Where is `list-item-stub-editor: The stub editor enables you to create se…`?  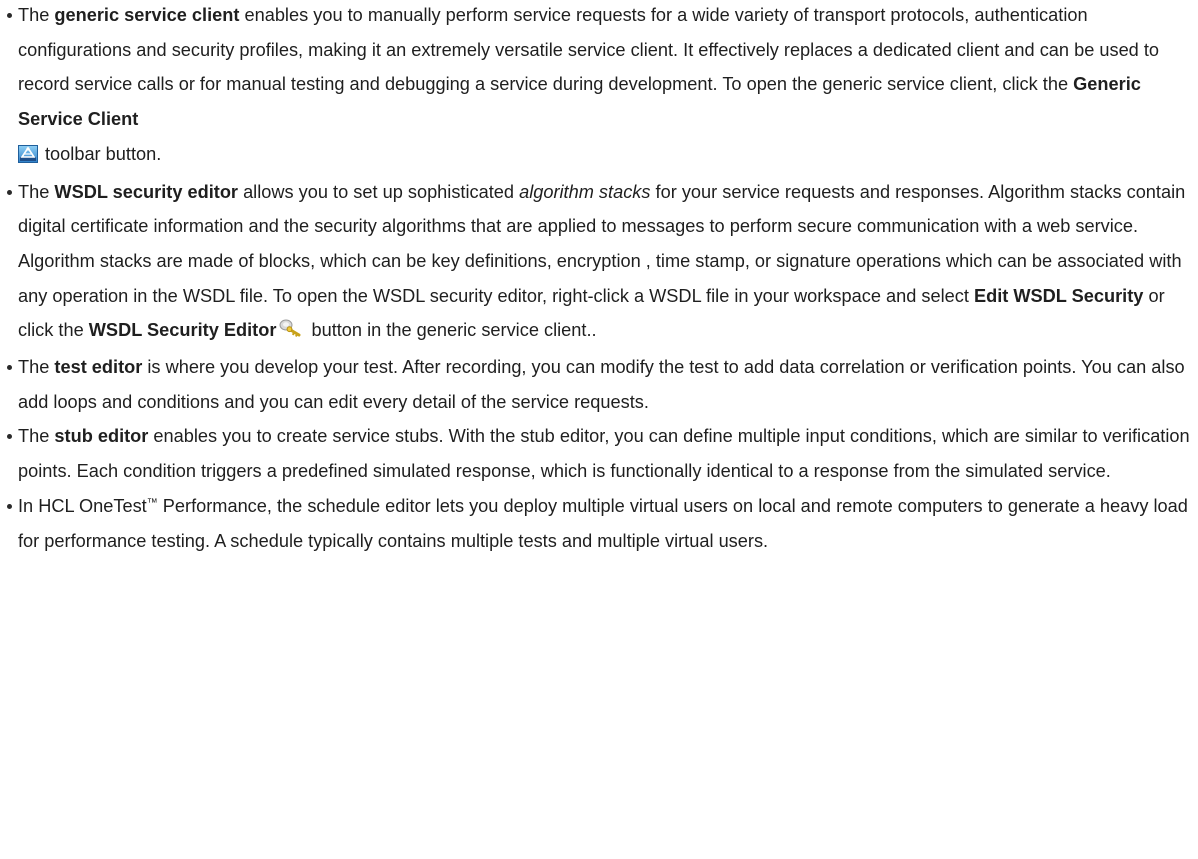 list-item-stub-editor: The stub editor enables you to create se… is located at coordinates (599, 453).